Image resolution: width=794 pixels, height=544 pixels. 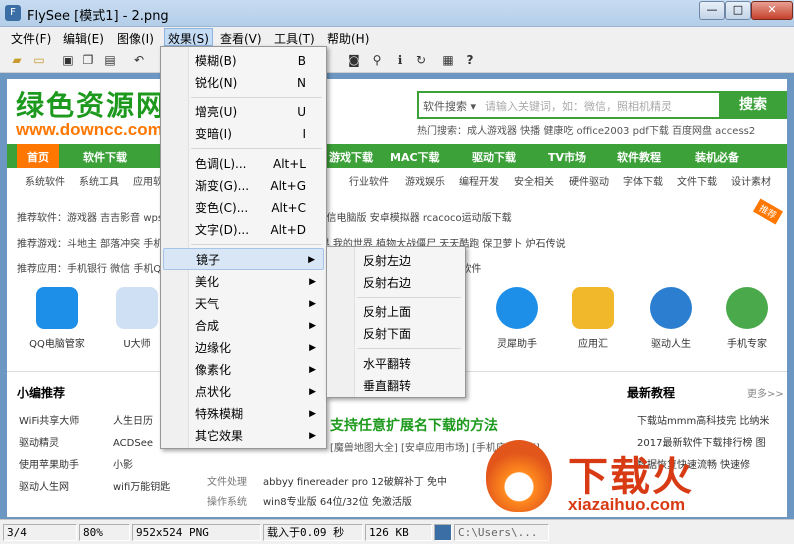 What do you see at coordinates (400, 60) in the screenshot?
I see `info-icon: ℹ` at bounding box center [400, 60].